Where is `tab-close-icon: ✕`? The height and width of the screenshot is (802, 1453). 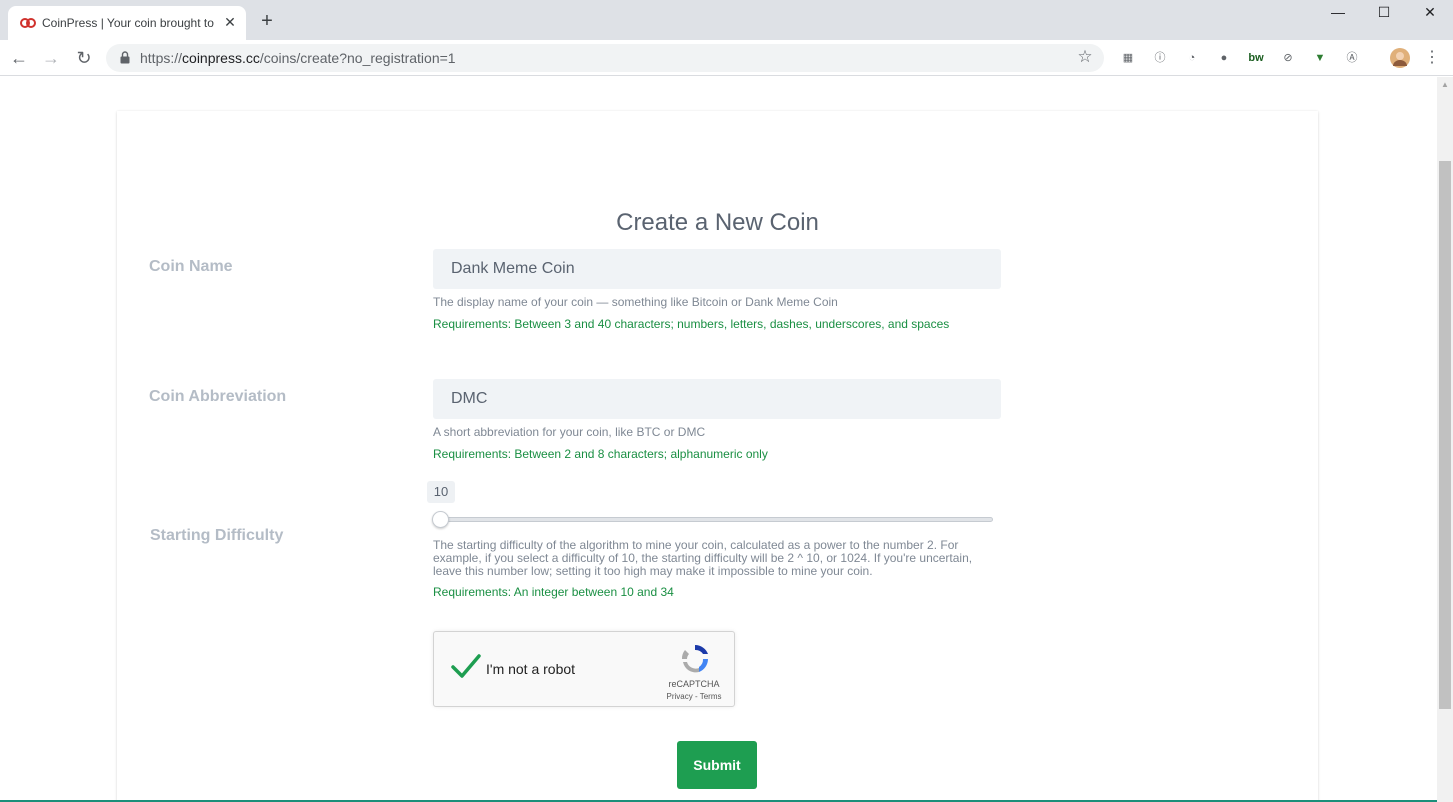
tab-close-icon: ✕ is located at coordinates (230, 22).